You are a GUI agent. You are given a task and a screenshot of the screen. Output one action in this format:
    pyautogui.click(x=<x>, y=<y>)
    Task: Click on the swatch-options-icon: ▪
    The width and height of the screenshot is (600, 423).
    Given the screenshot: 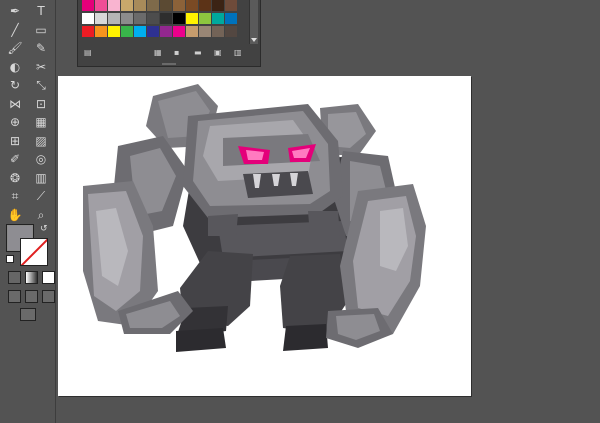 What is the action you would take?
    pyautogui.click(x=178, y=53)
    